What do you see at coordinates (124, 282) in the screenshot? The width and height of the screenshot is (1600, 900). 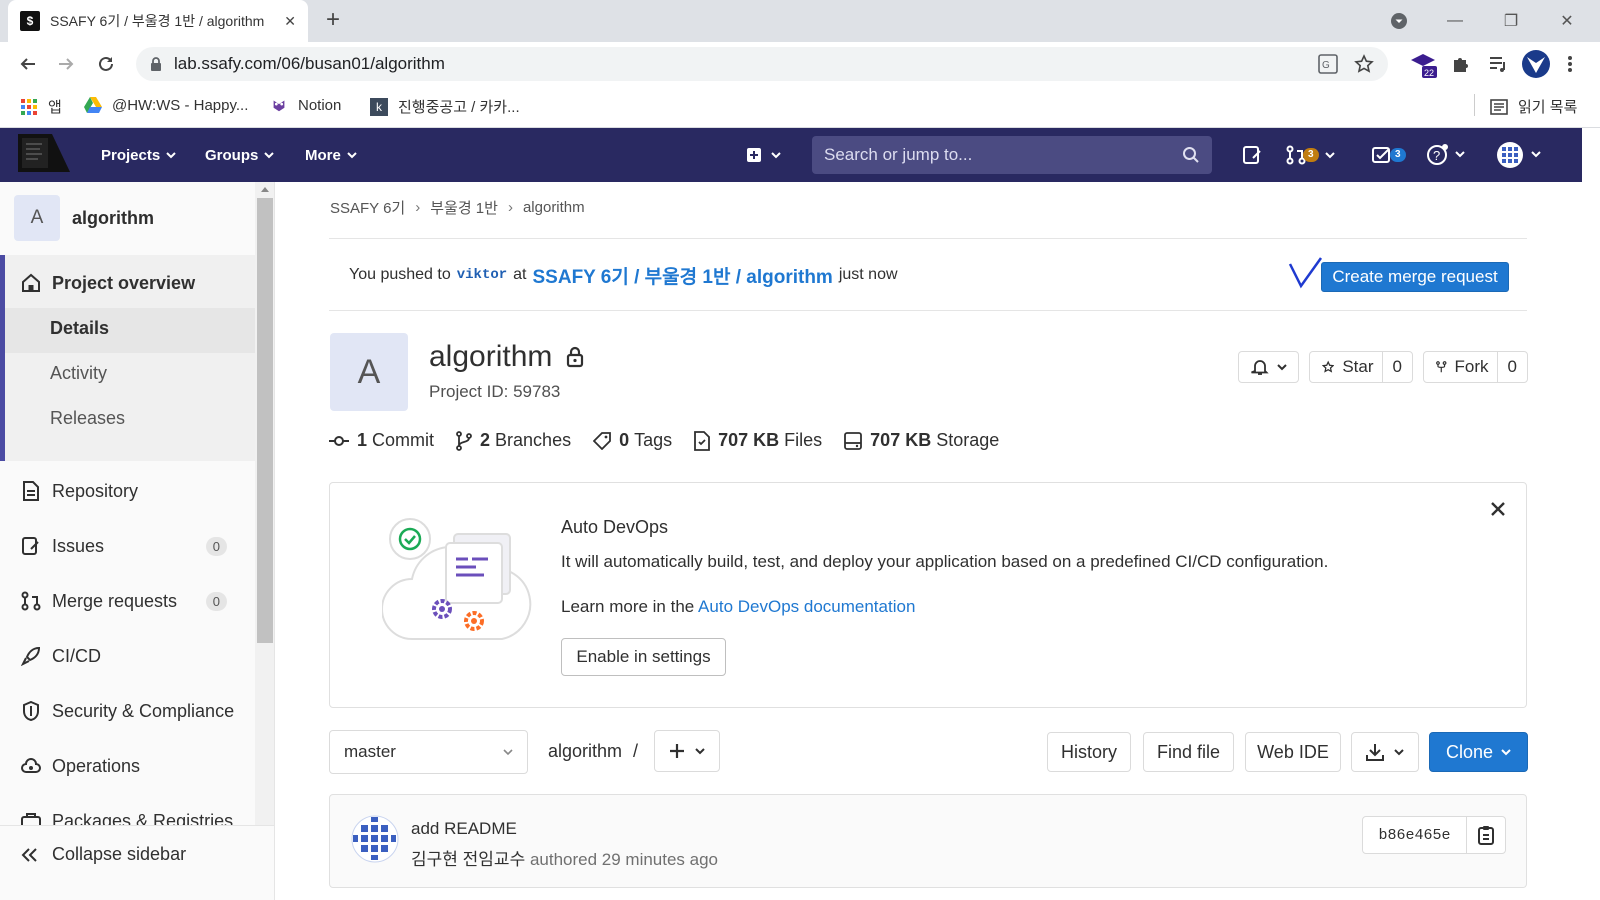 I see `sidebar-item-label: Project overview` at bounding box center [124, 282].